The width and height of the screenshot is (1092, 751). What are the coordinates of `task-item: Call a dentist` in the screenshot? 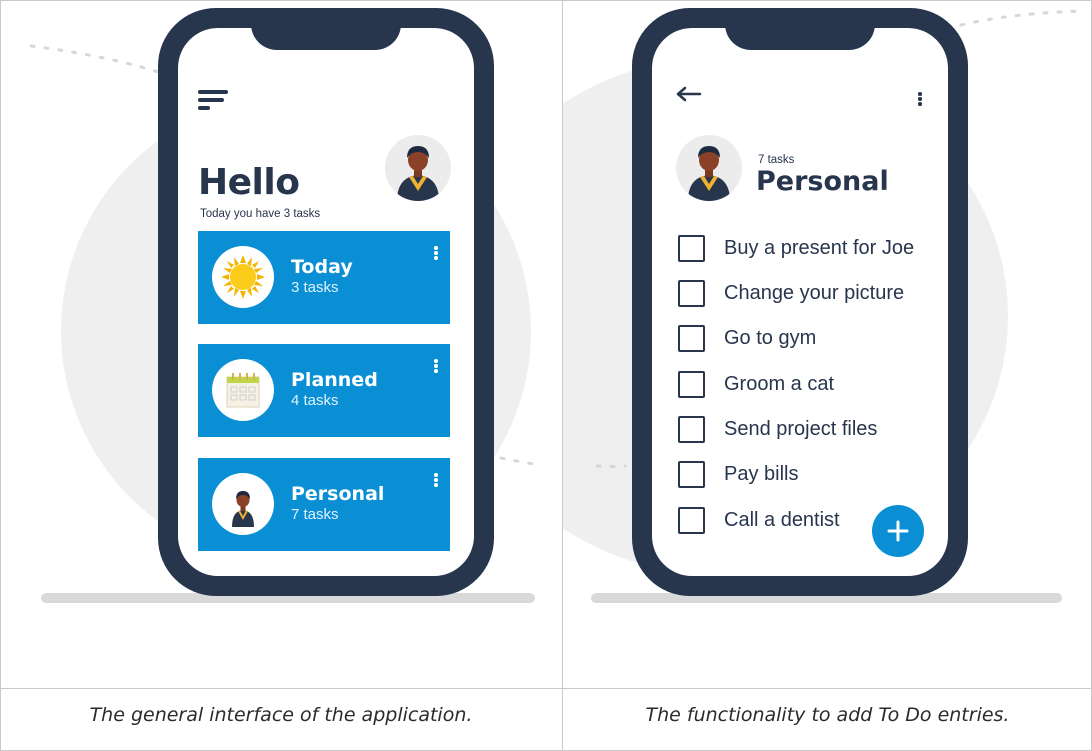 It's located at (759, 520).